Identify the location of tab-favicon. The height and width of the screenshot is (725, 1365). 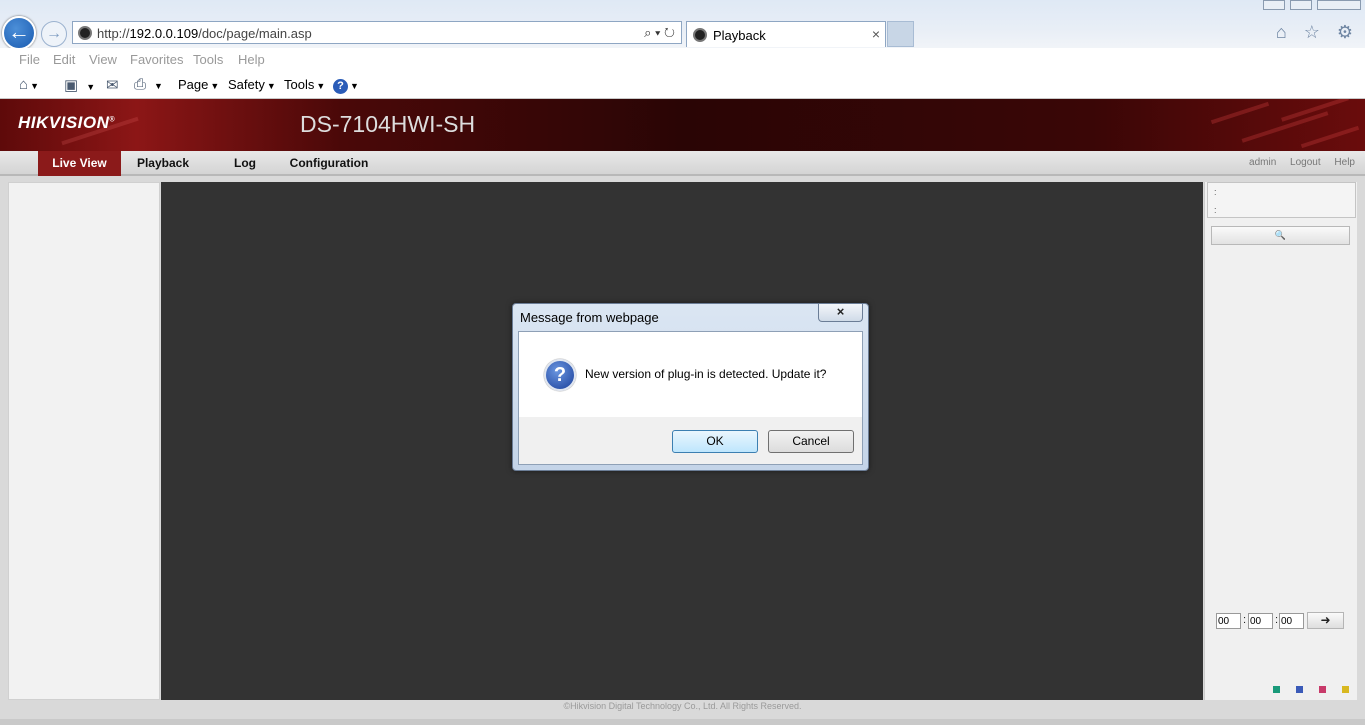
(700, 35).